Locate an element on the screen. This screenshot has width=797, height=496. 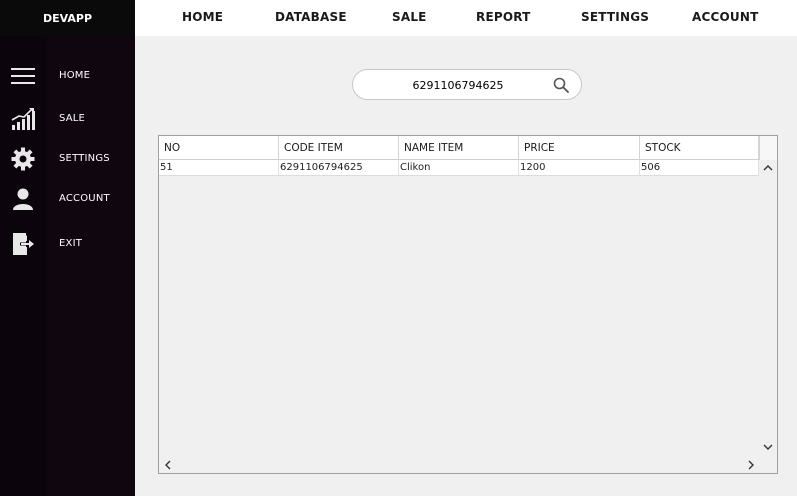
sidebar-item-account: ACCOUNT is located at coordinates (67, 199).